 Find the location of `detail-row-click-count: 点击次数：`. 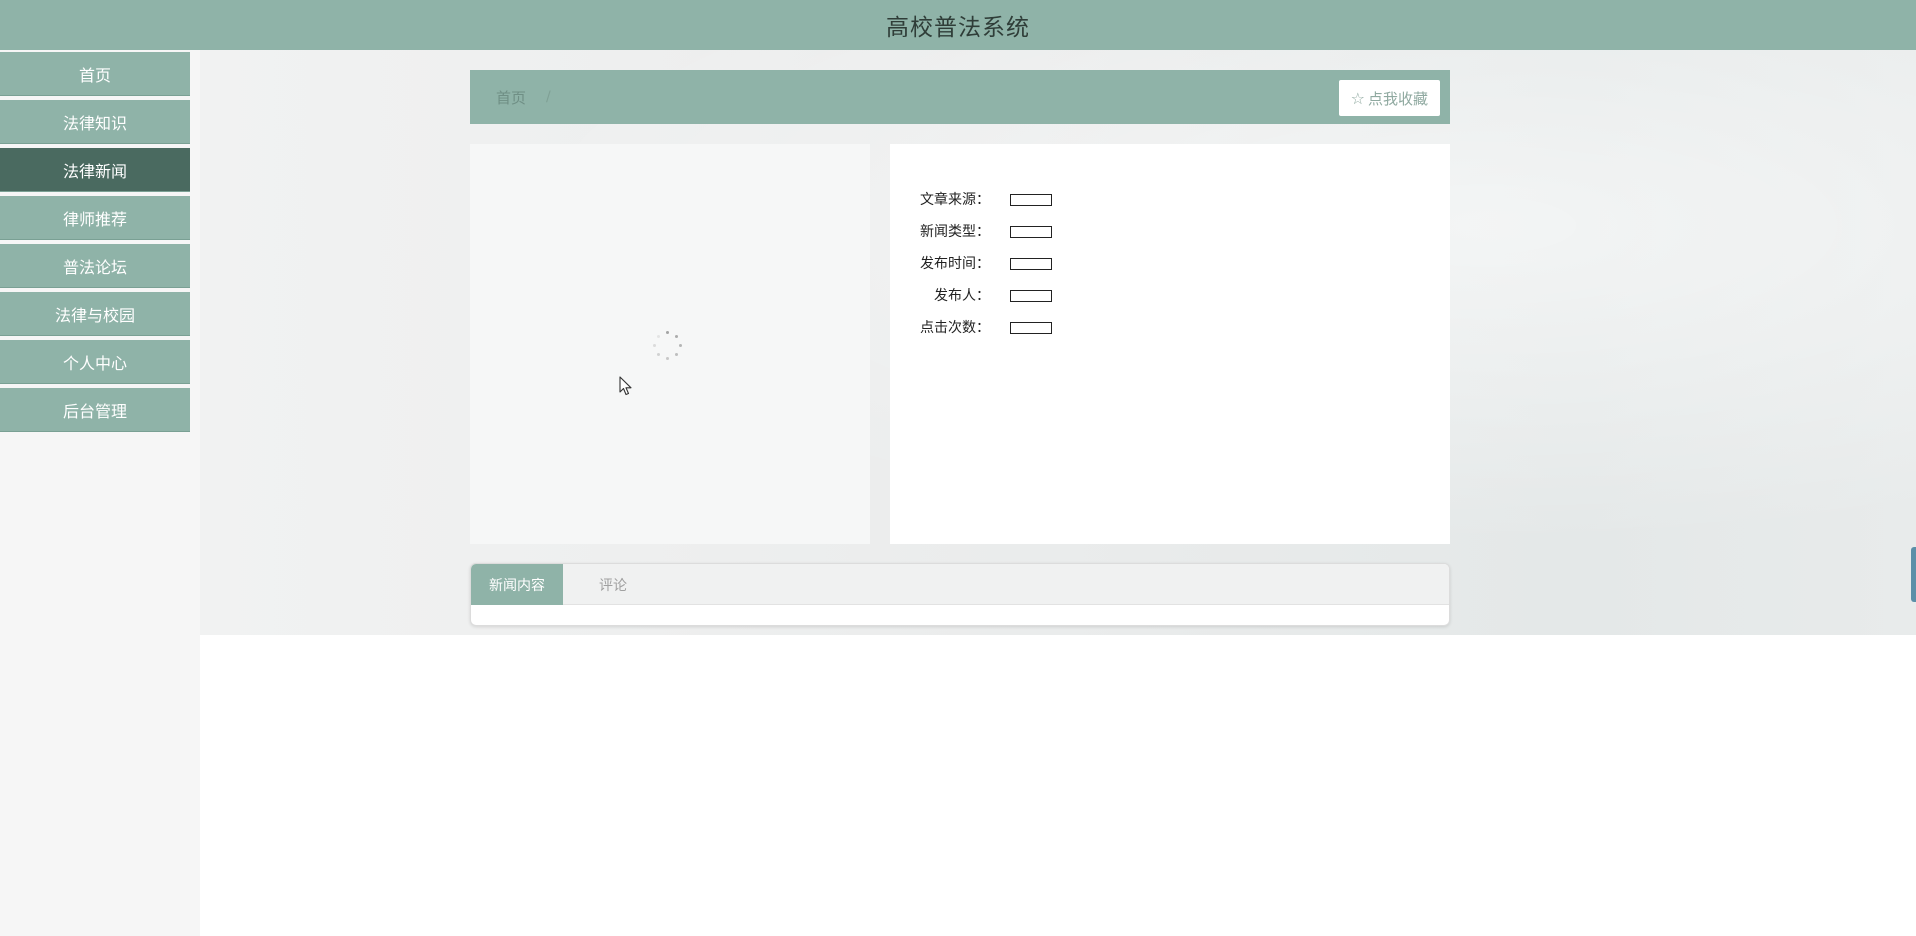

detail-row-click-count: 点击次数： is located at coordinates (1170, 328).